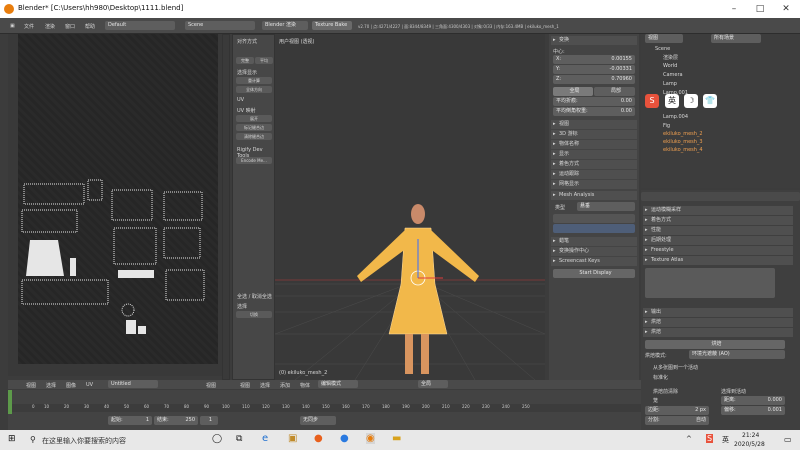 This screenshot has height=450, width=800. I want to click on view3d-menu-add: 添加, so click(285, 385).